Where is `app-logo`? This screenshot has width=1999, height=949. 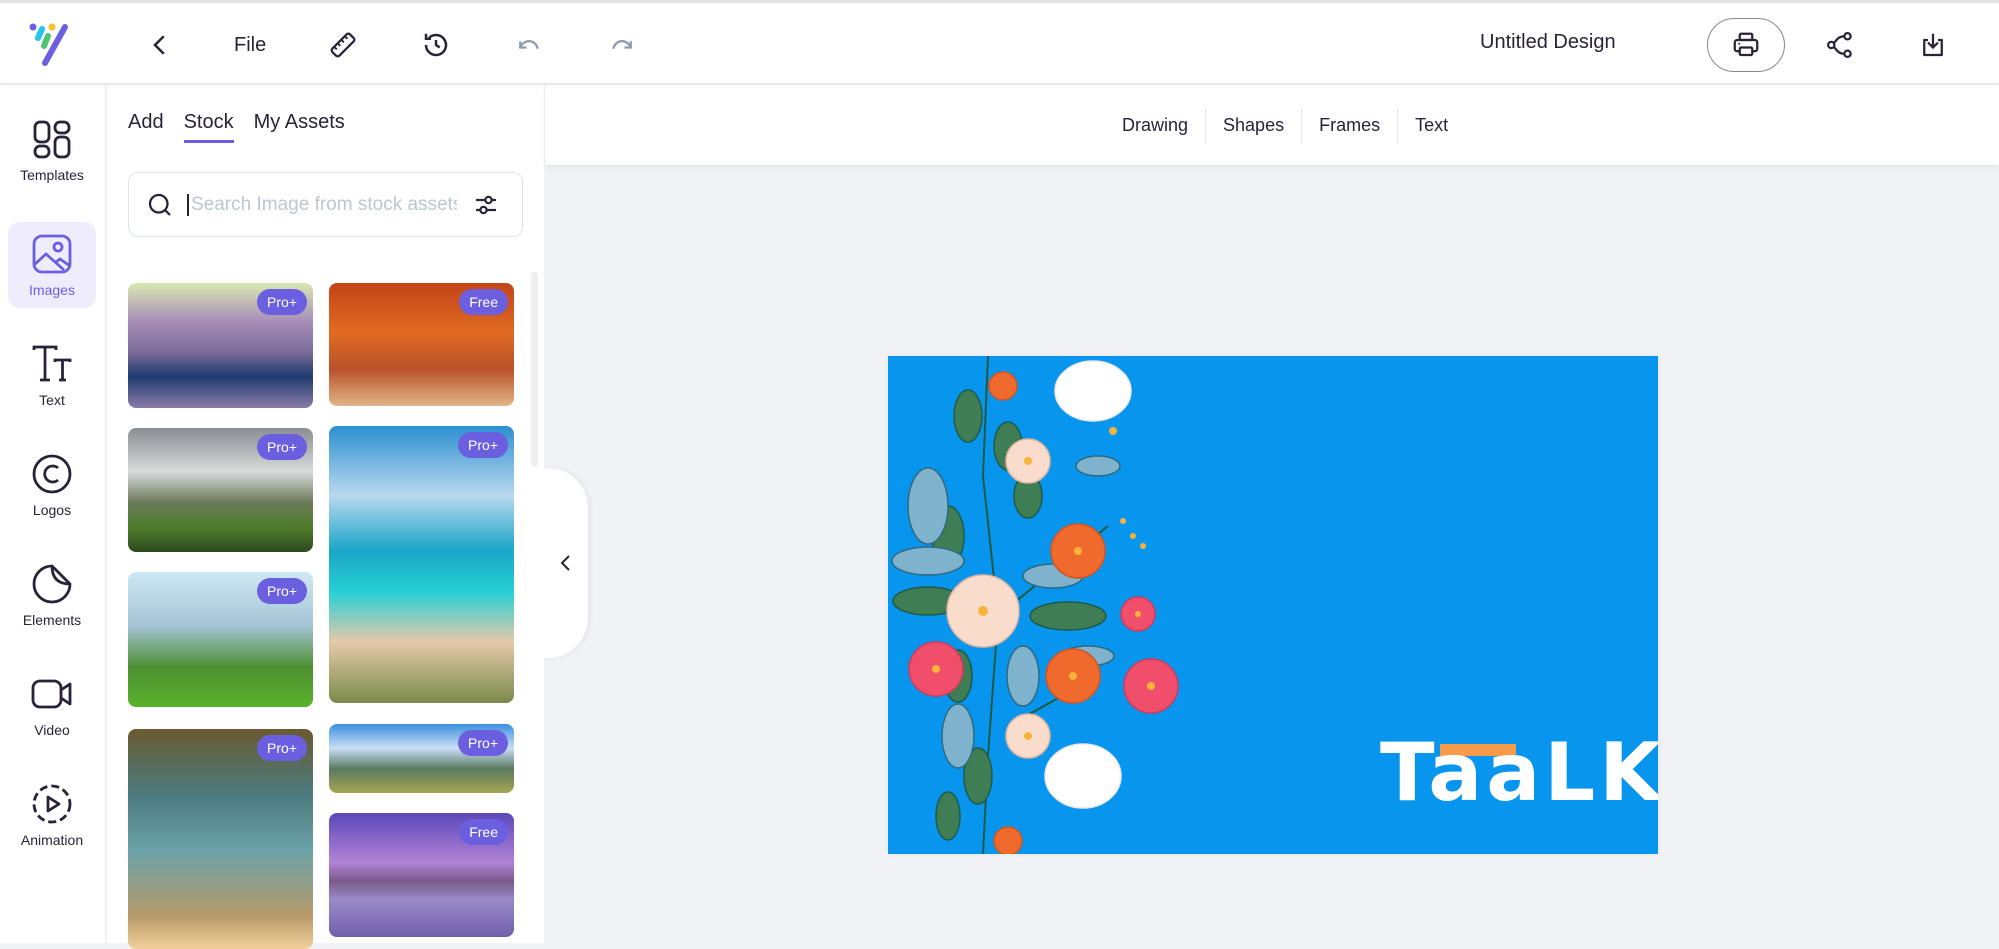 app-logo is located at coordinates (51, 45).